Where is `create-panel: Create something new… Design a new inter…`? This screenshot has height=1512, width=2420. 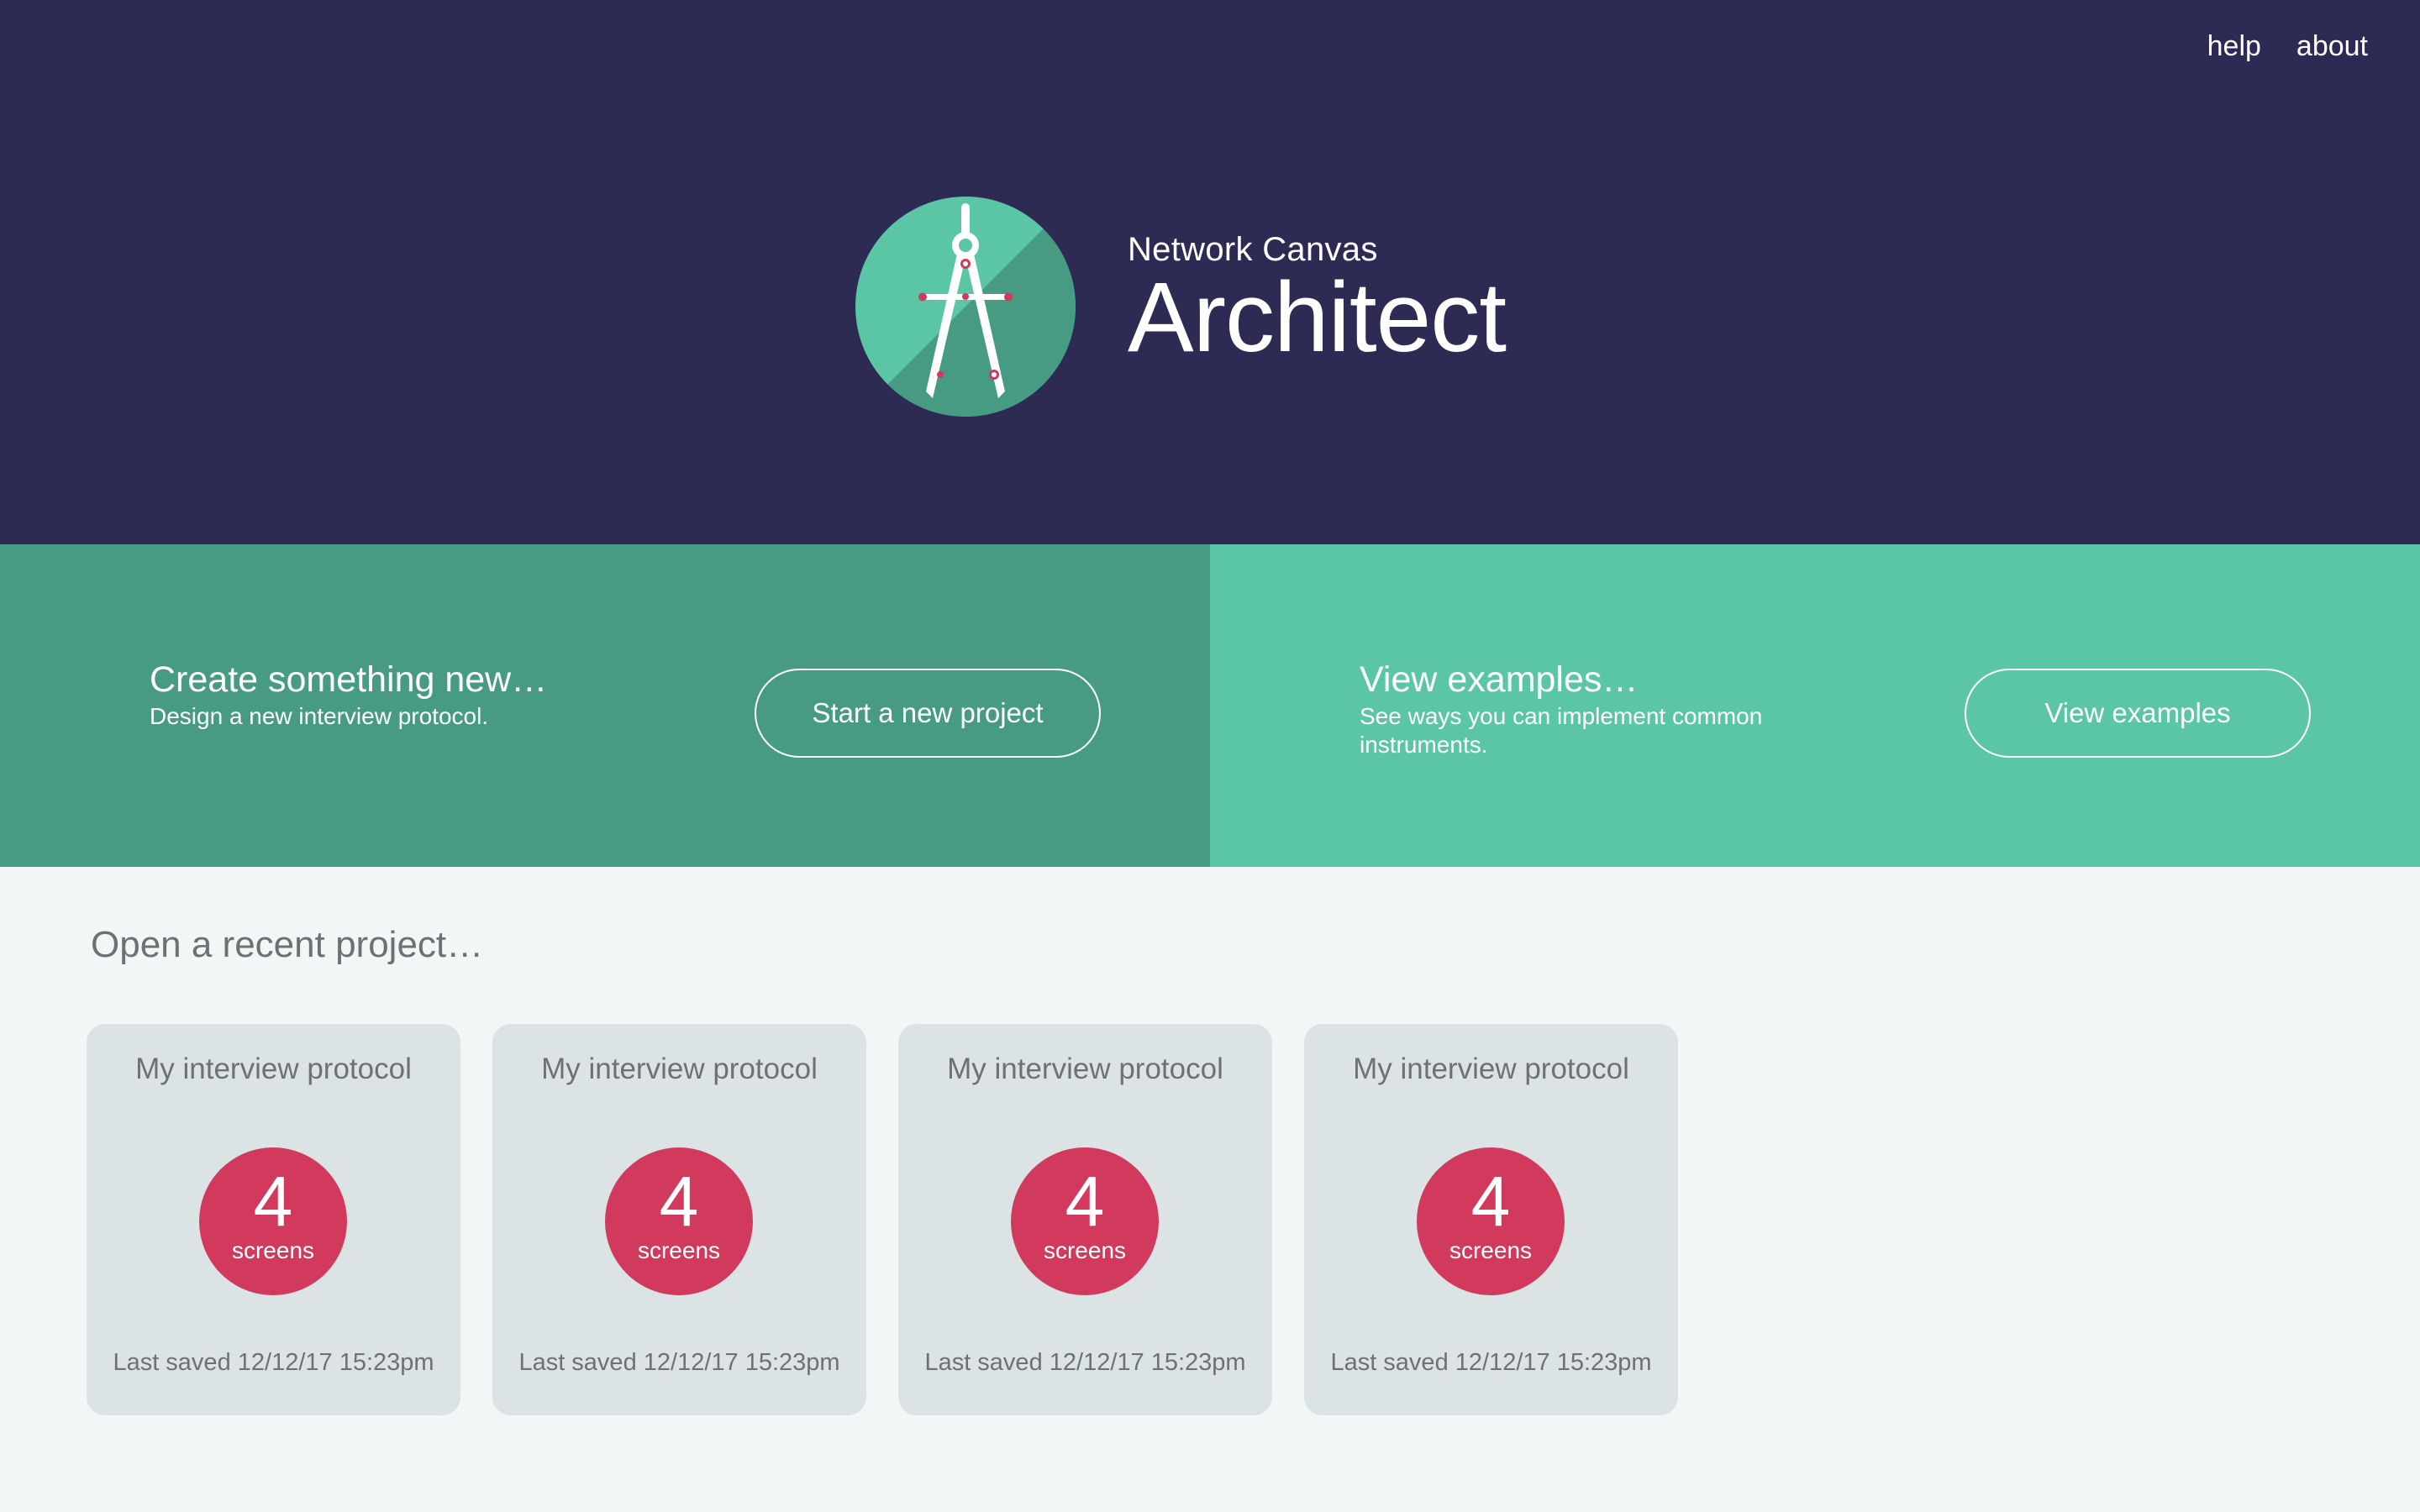 create-panel: Create something new… Design a new inter… is located at coordinates (605, 705).